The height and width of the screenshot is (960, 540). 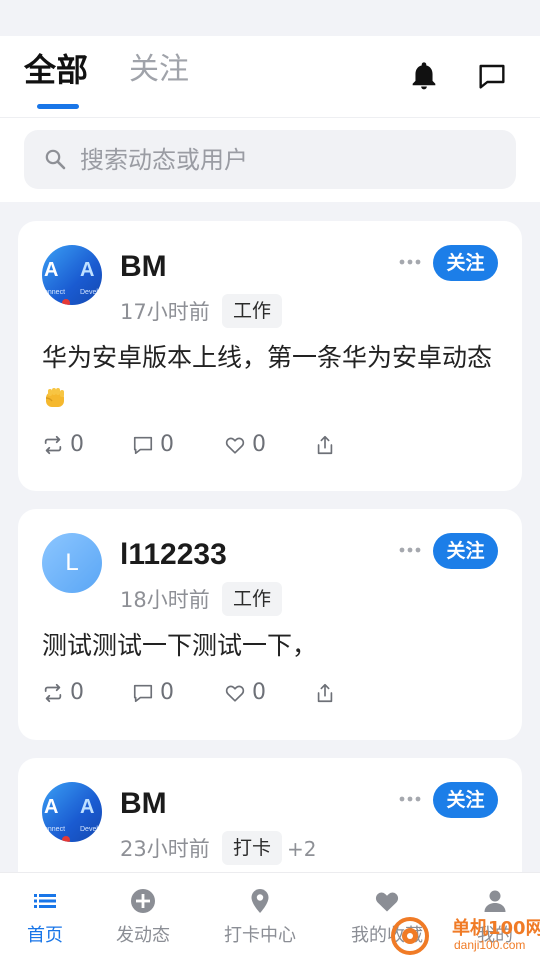 What do you see at coordinates (490, 945) in the screenshot?
I see `watermark-subtitle: danji100.com` at bounding box center [490, 945].